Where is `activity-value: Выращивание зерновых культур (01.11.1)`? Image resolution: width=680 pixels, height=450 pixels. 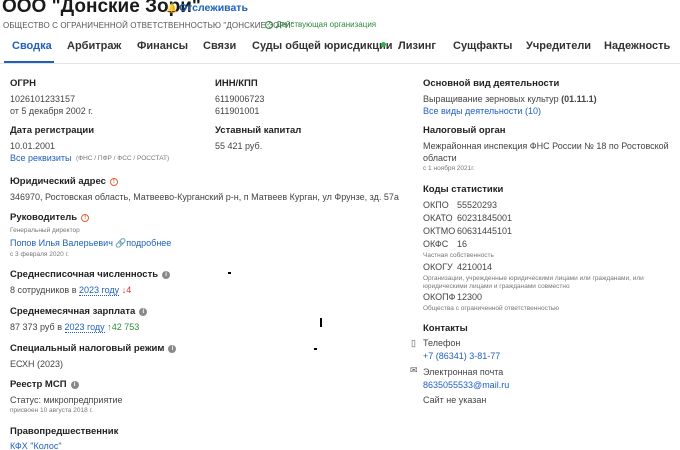 activity-value: Выращивание зерновых культур (01.11.1) is located at coordinates (510, 99).